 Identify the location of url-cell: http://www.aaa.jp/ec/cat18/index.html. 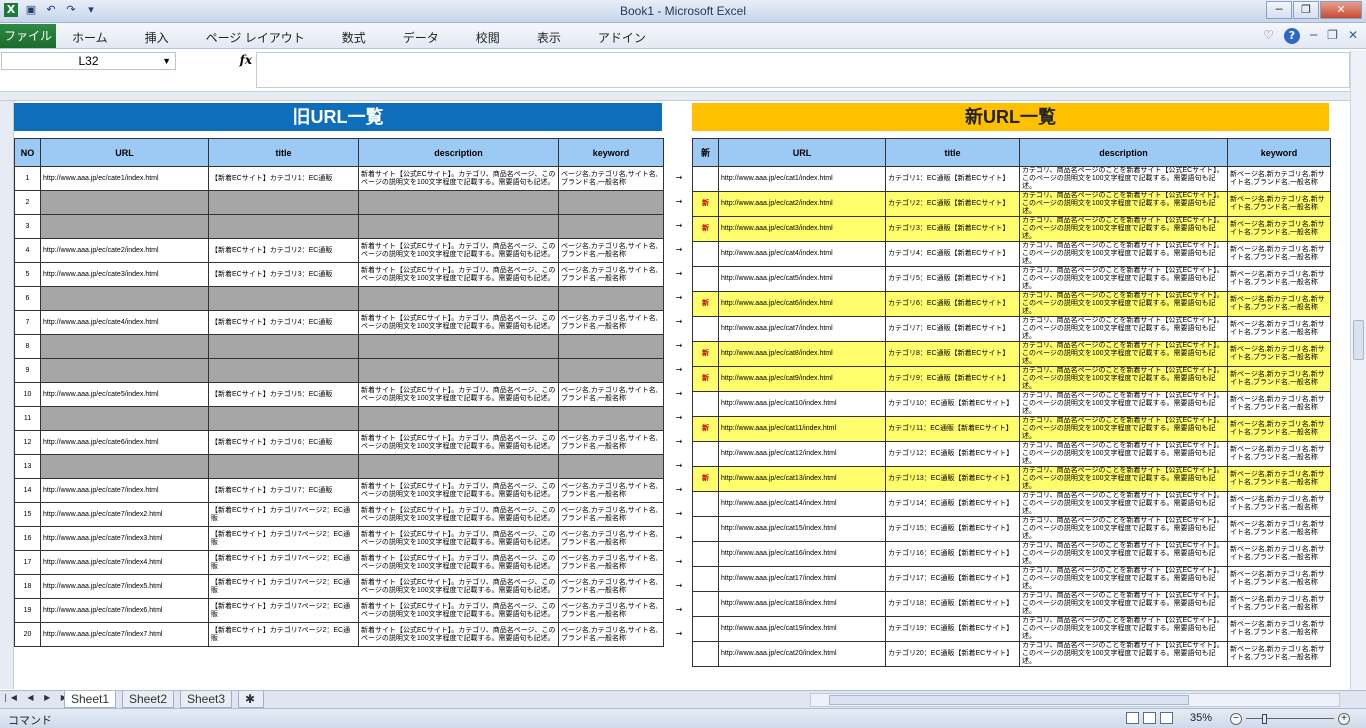
(802, 604).